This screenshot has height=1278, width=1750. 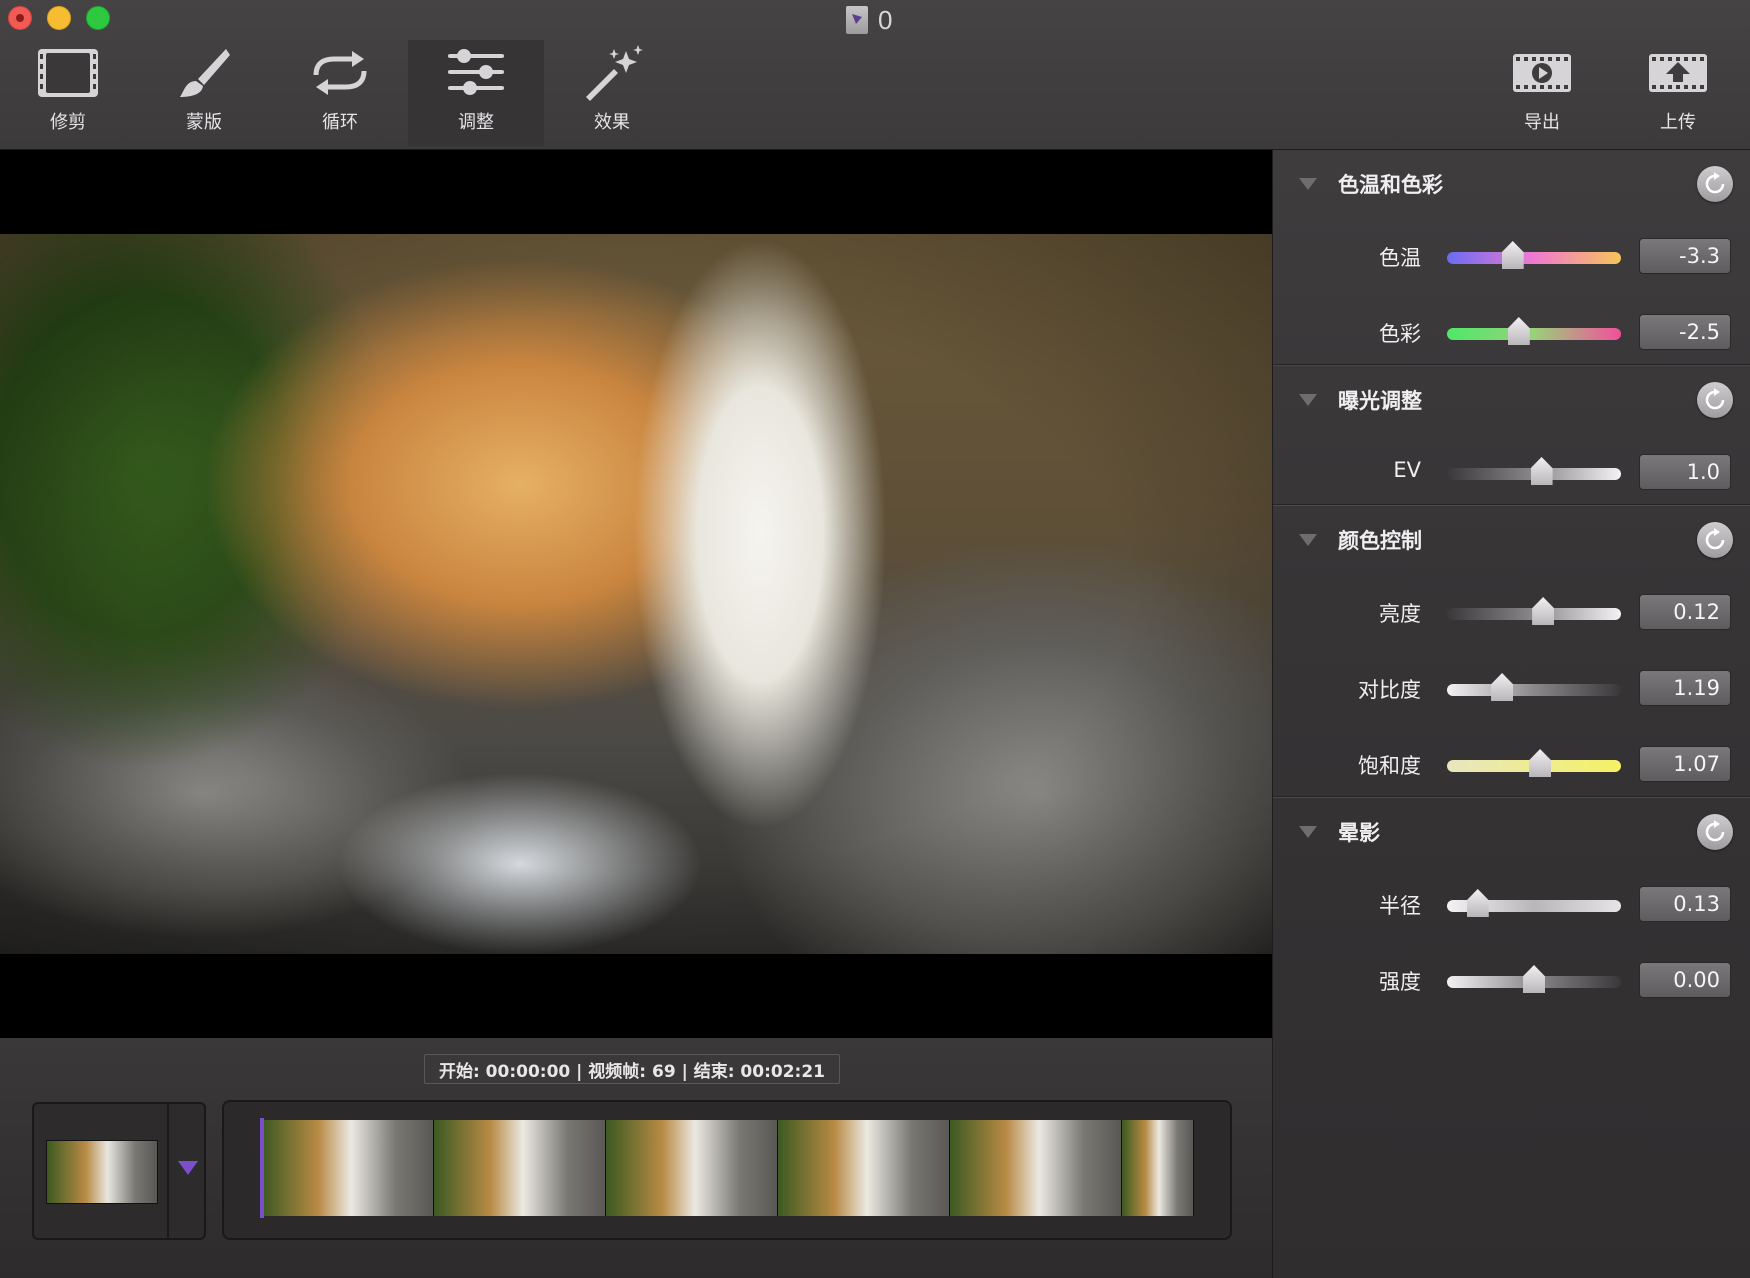 What do you see at coordinates (1685, 256) in the screenshot?
I see `temperature-value-field: -3.3` at bounding box center [1685, 256].